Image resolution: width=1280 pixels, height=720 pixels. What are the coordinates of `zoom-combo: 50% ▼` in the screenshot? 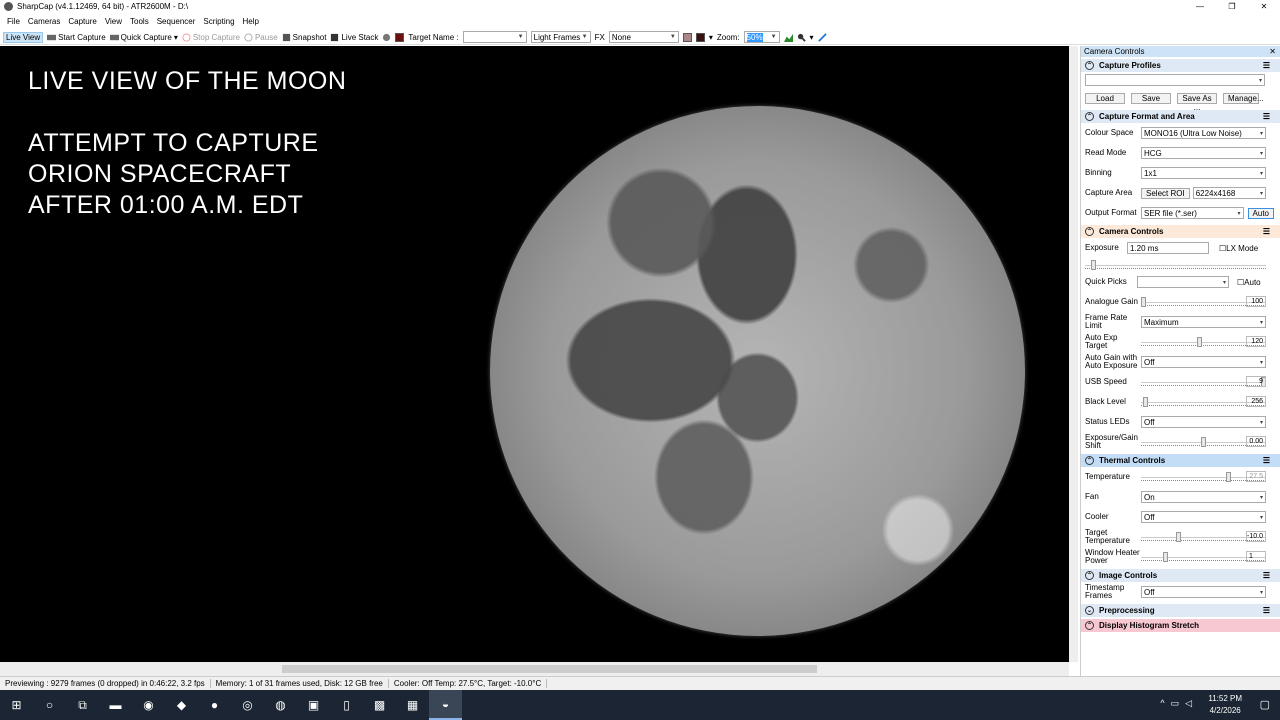 It's located at (761, 37).